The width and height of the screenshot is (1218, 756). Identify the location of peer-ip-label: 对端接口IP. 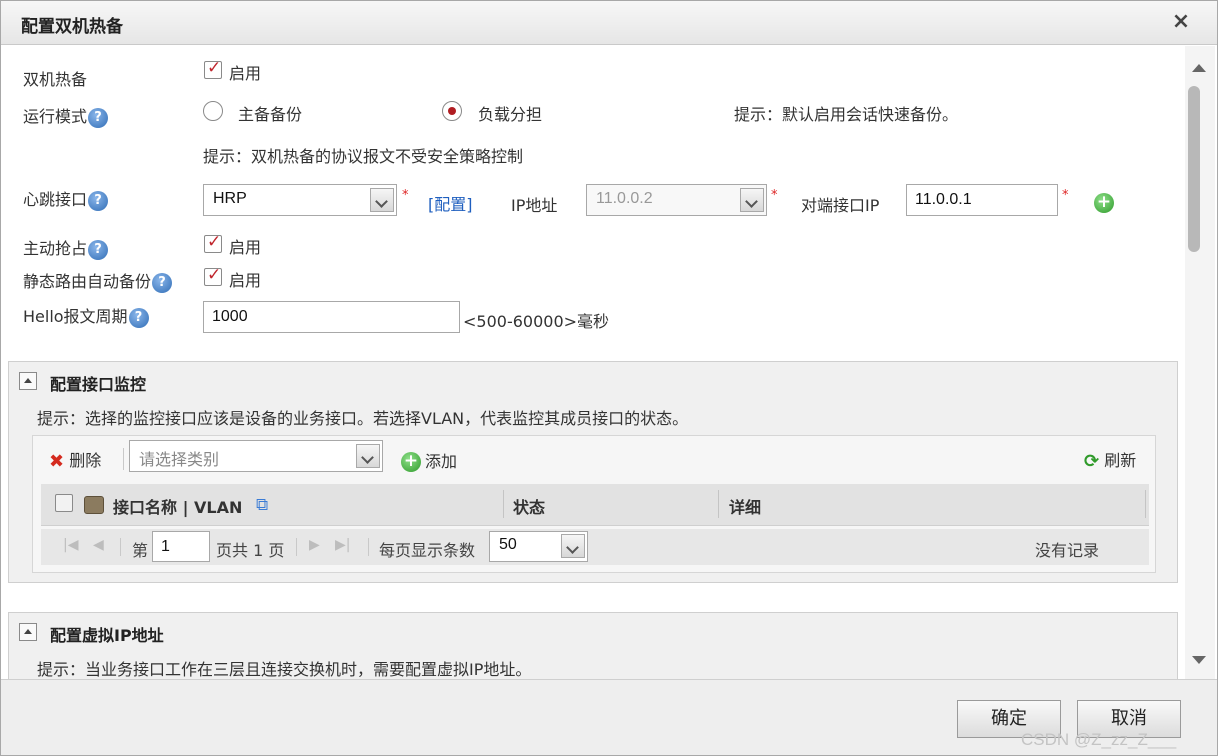
(840, 205).